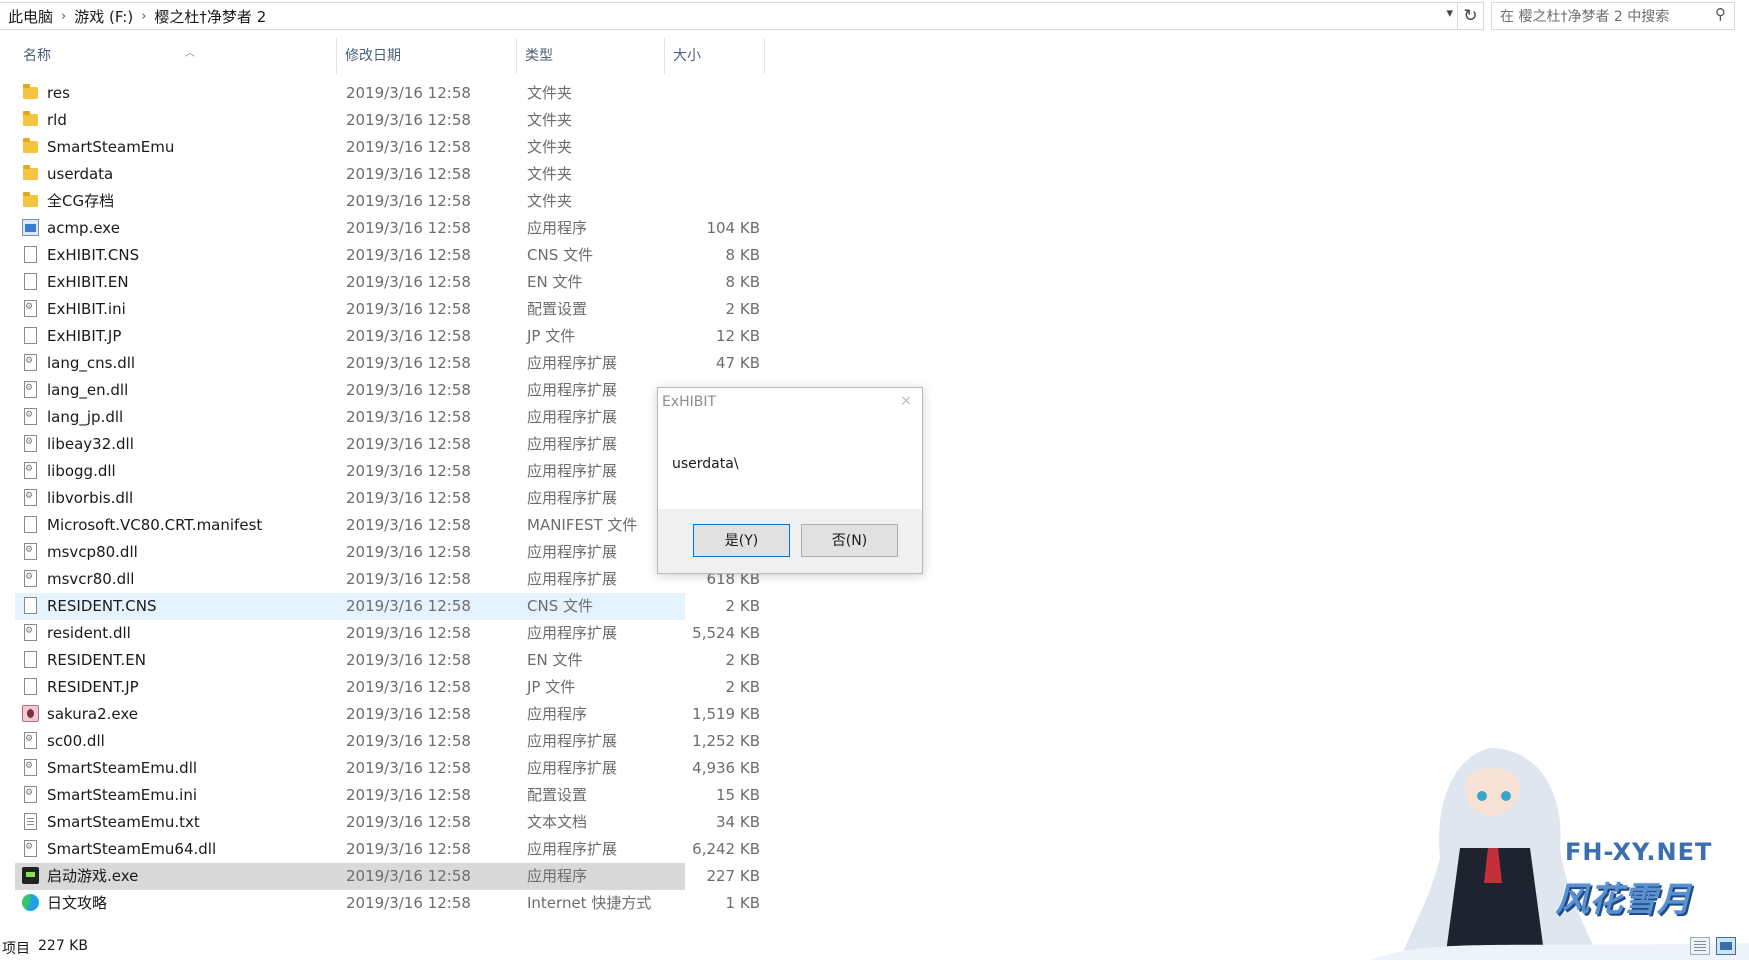  I want to click on file-row: sakura2.exe 2019/3/16 12:58 应用程序 1,519 KB, so click(385, 714).